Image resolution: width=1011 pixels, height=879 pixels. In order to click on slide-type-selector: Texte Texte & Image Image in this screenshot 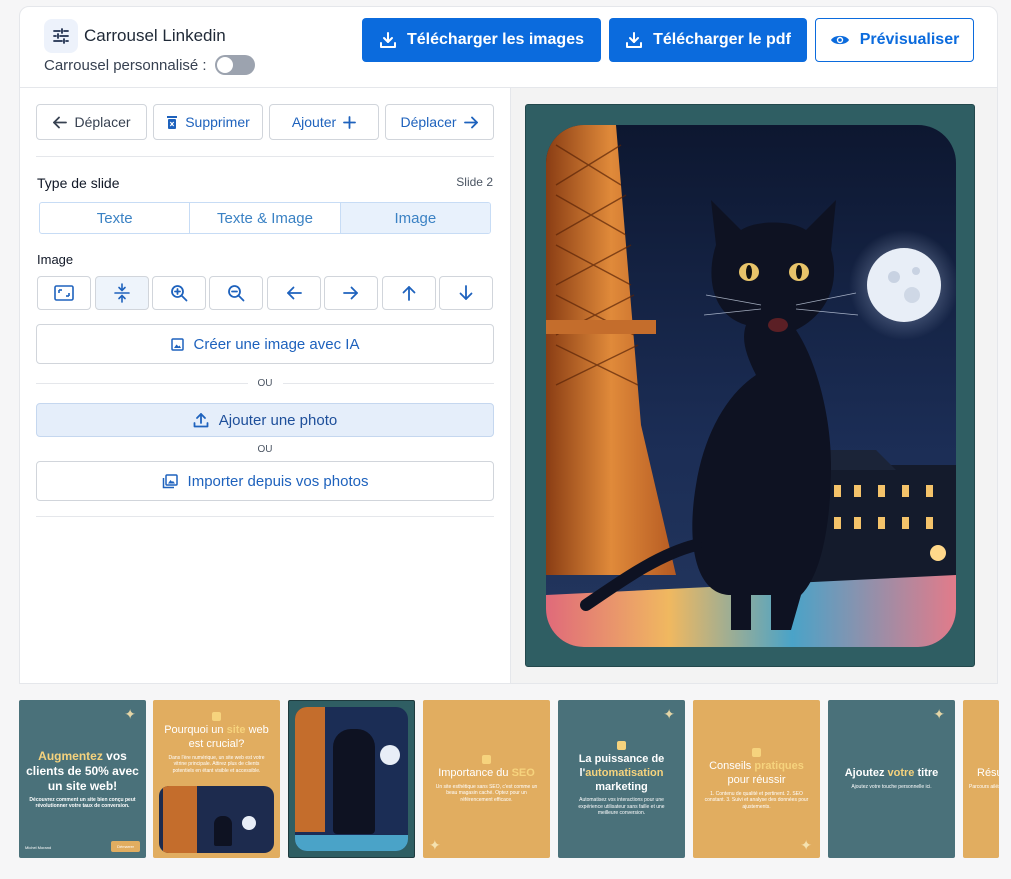, I will do `click(265, 218)`.